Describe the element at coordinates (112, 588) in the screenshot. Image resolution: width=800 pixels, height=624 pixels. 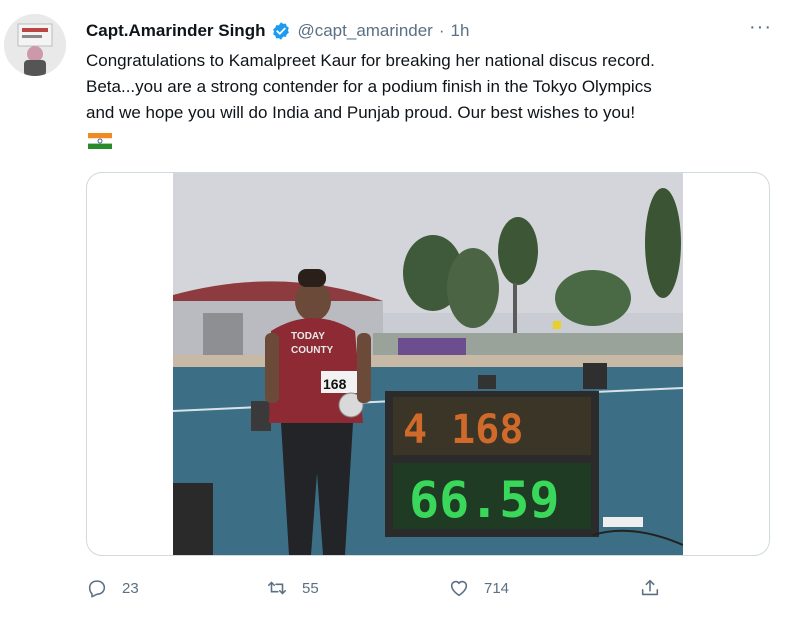
I see `reply-button: 23` at that location.